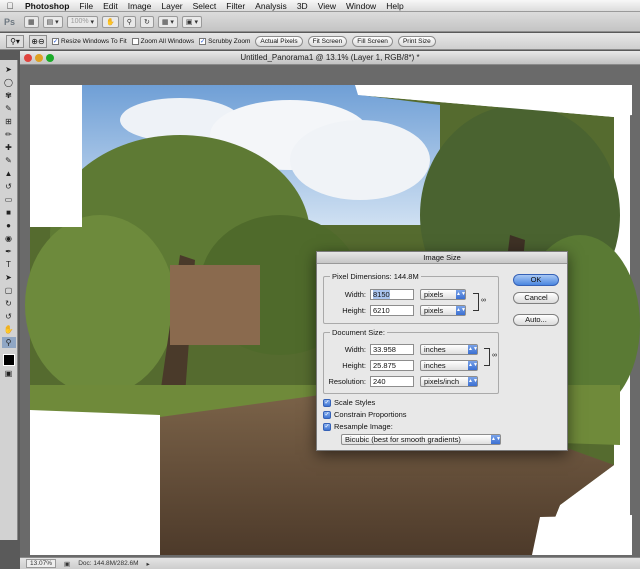  Describe the element at coordinates (50, 58) in the screenshot. I see `zoom-window-icon` at that location.